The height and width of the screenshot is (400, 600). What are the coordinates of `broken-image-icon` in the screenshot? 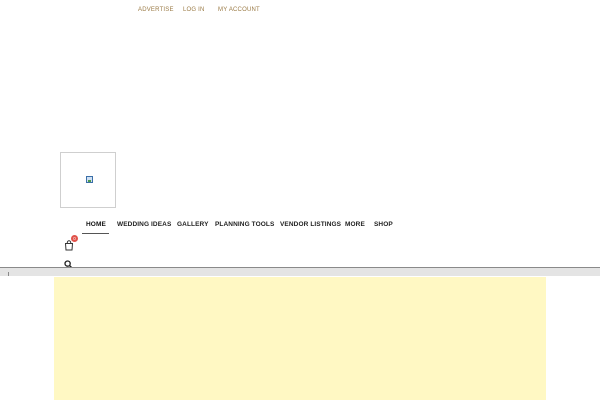 It's located at (89, 179).